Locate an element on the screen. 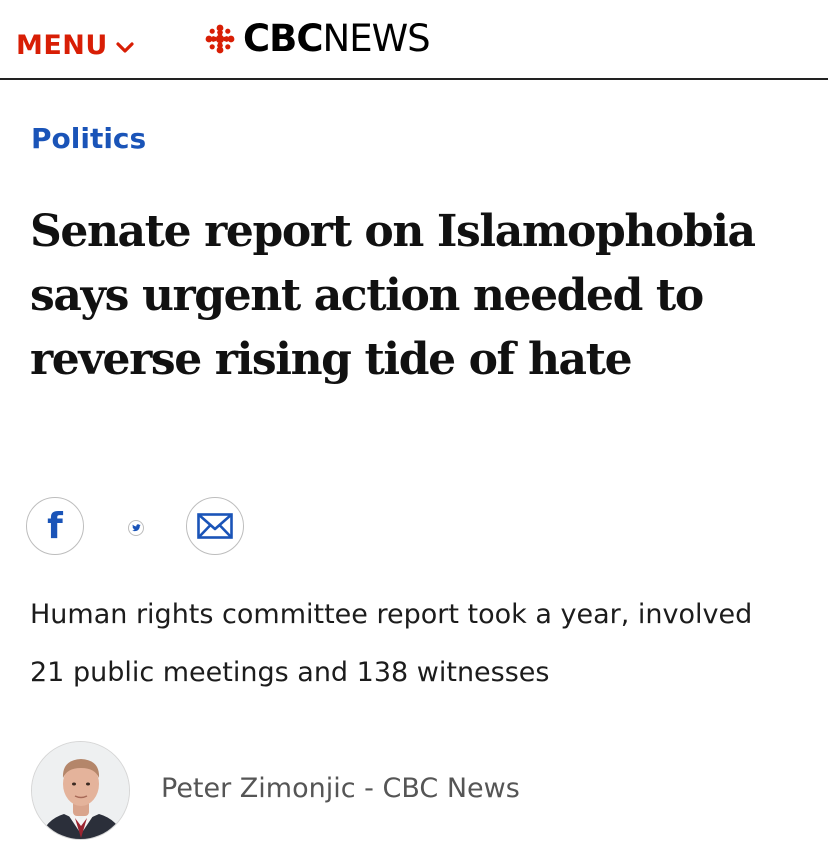 Image resolution: width=828 pixels, height=865 pixels. menu-button: MENU is located at coordinates (75, 45).